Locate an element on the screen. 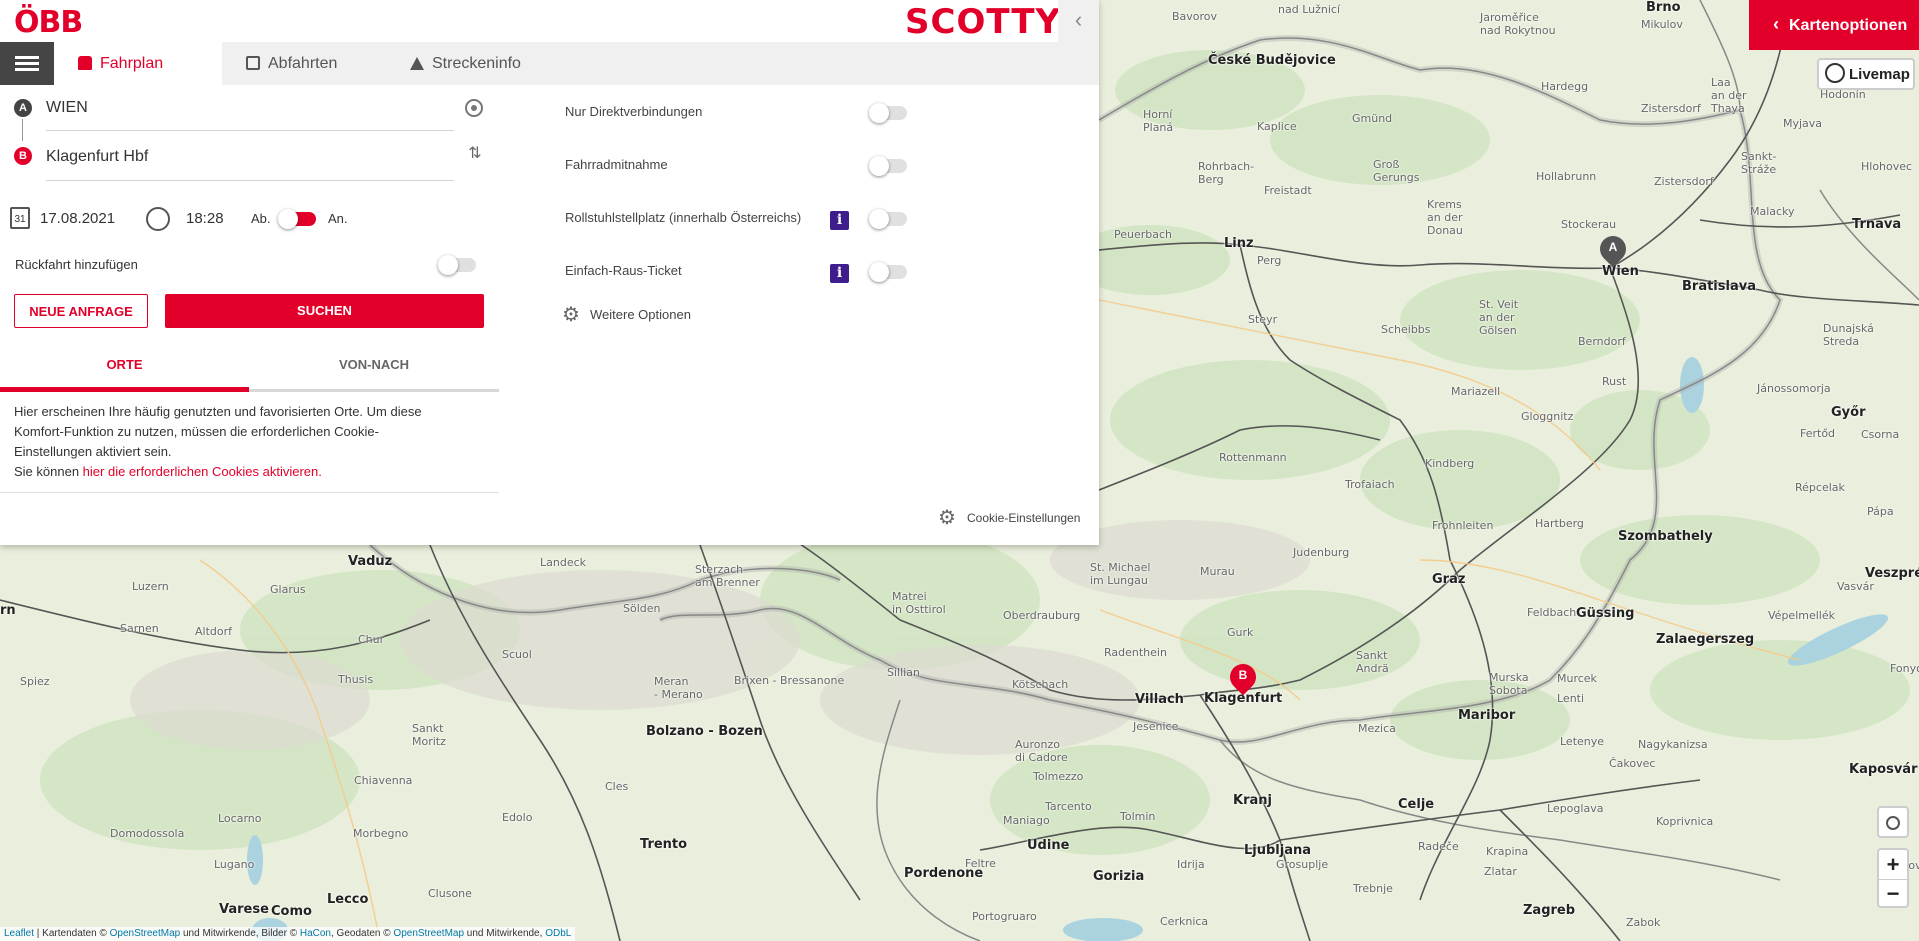 This screenshot has height=941, width=1919. time-input: 18:28 is located at coordinates (205, 218).